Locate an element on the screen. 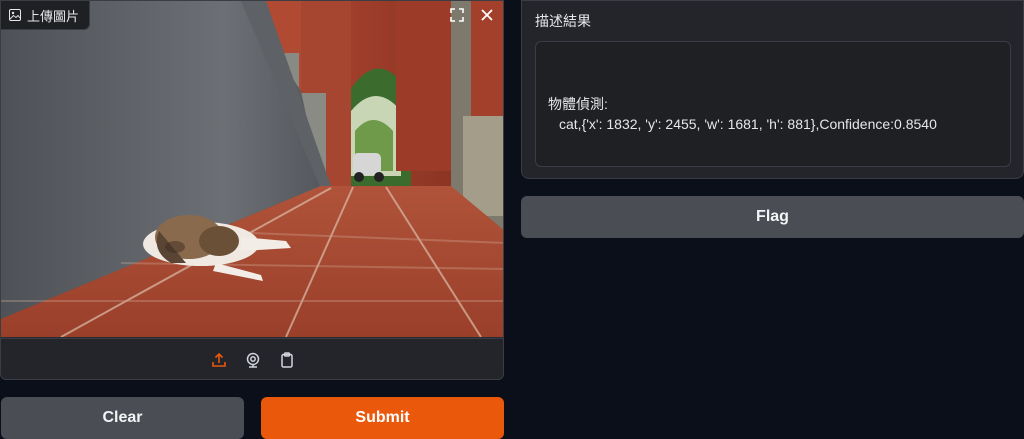 Image resolution: width=1024 pixels, height=439 pixels. webcam-icon is located at coordinates (253, 360).